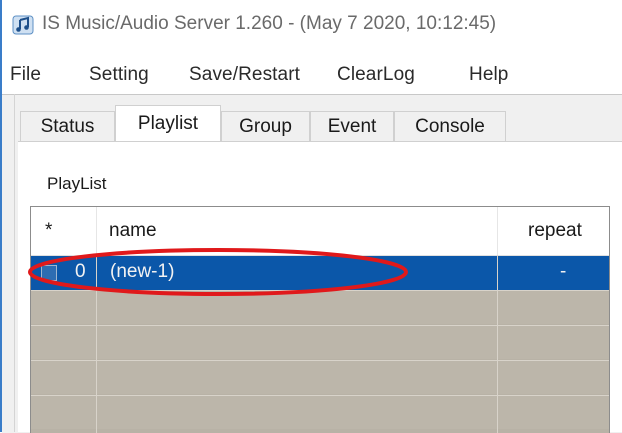  Describe the element at coordinates (80, 271) in the screenshot. I see `row-index: 0` at that location.